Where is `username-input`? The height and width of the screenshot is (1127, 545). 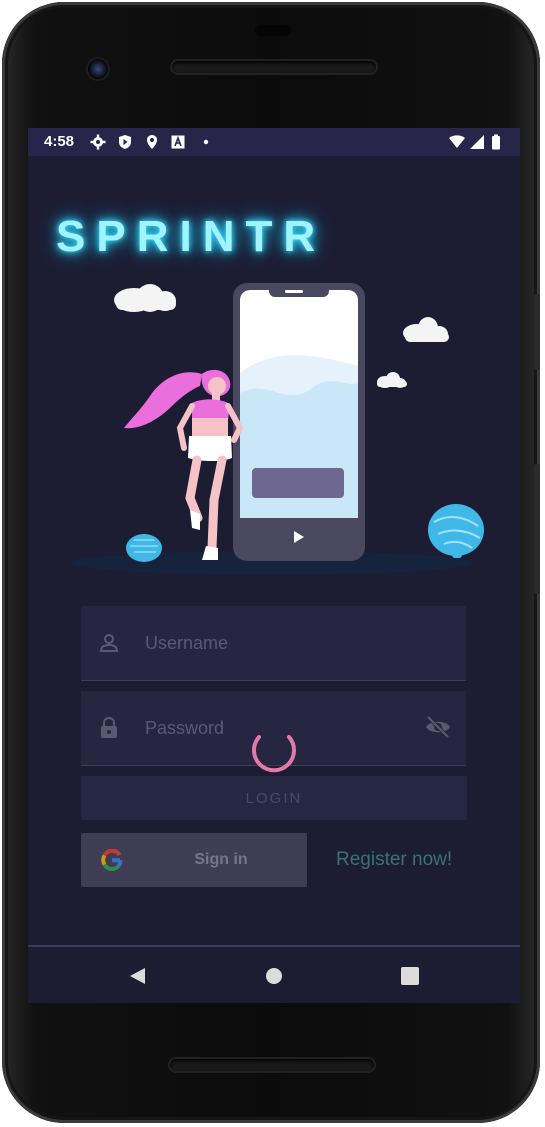
username-input is located at coordinates (275, 643).